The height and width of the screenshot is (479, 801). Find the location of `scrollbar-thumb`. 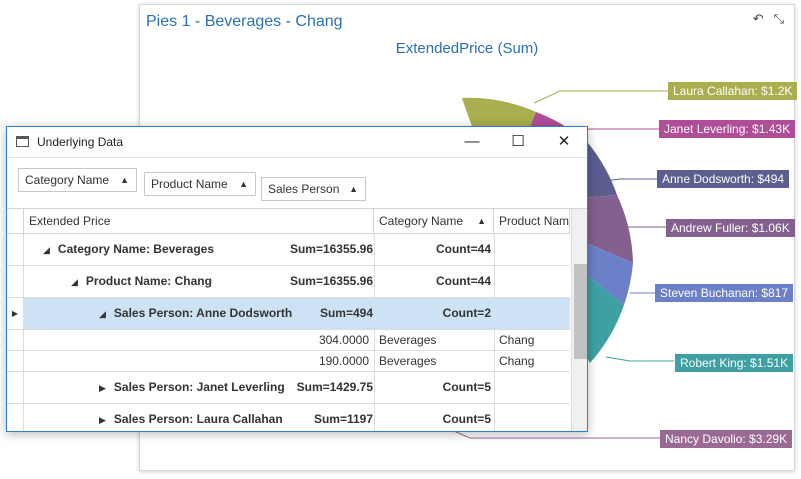

scrollbar-thumb is located at coordinates (580, 311).